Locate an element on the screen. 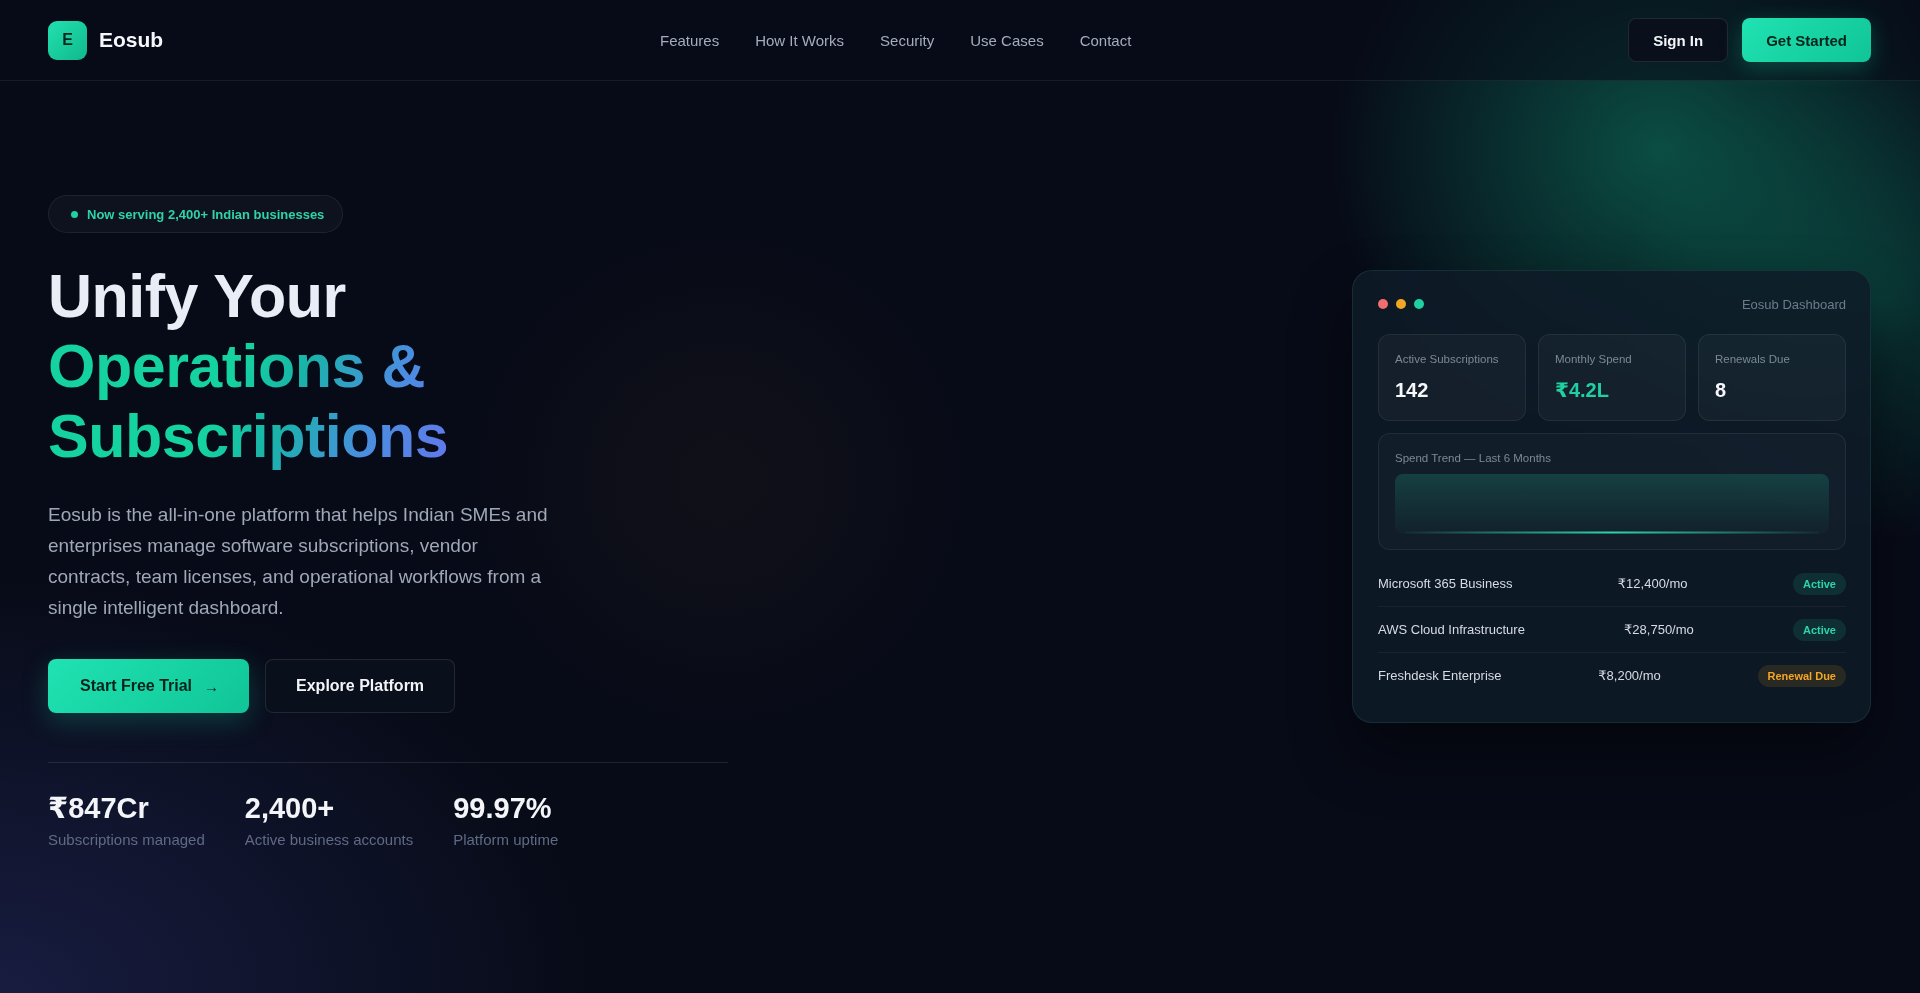 This screenshot has height=993, width=1920. secondary-button: Explore Platform is located at coordinates (360, 686).